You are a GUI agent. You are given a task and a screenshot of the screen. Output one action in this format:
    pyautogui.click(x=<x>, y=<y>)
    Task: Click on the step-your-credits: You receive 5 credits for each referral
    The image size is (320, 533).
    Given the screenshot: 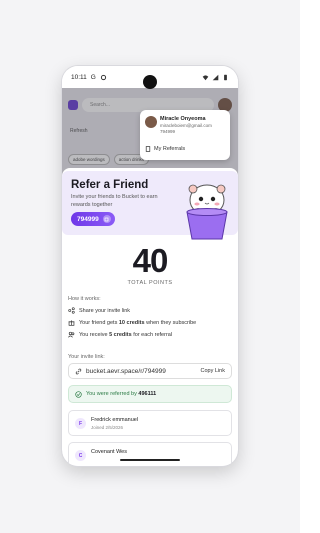 What is the action you would take?
    pyautogui.click(x=120, y=334)
    